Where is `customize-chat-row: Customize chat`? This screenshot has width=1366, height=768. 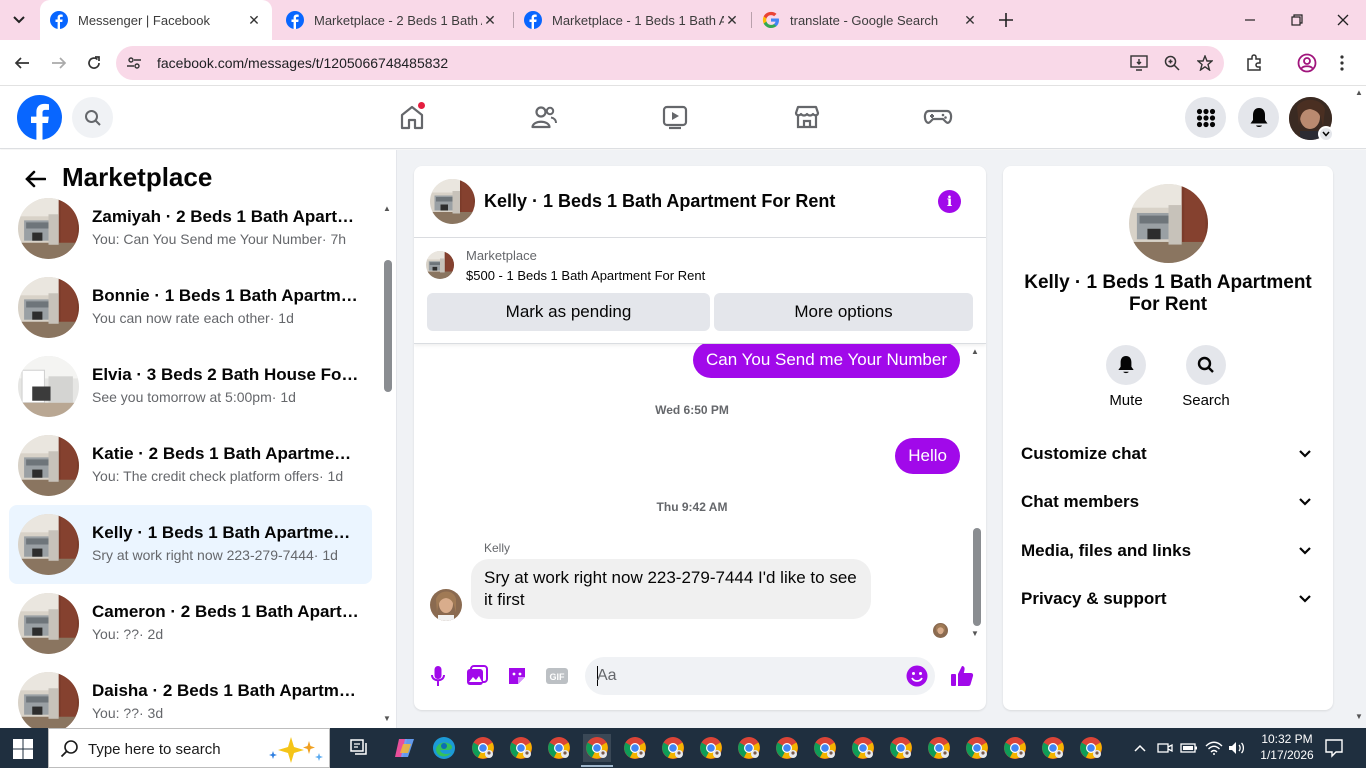
customize-chat-row: Customize chat is located at coordinates (1168, 454).